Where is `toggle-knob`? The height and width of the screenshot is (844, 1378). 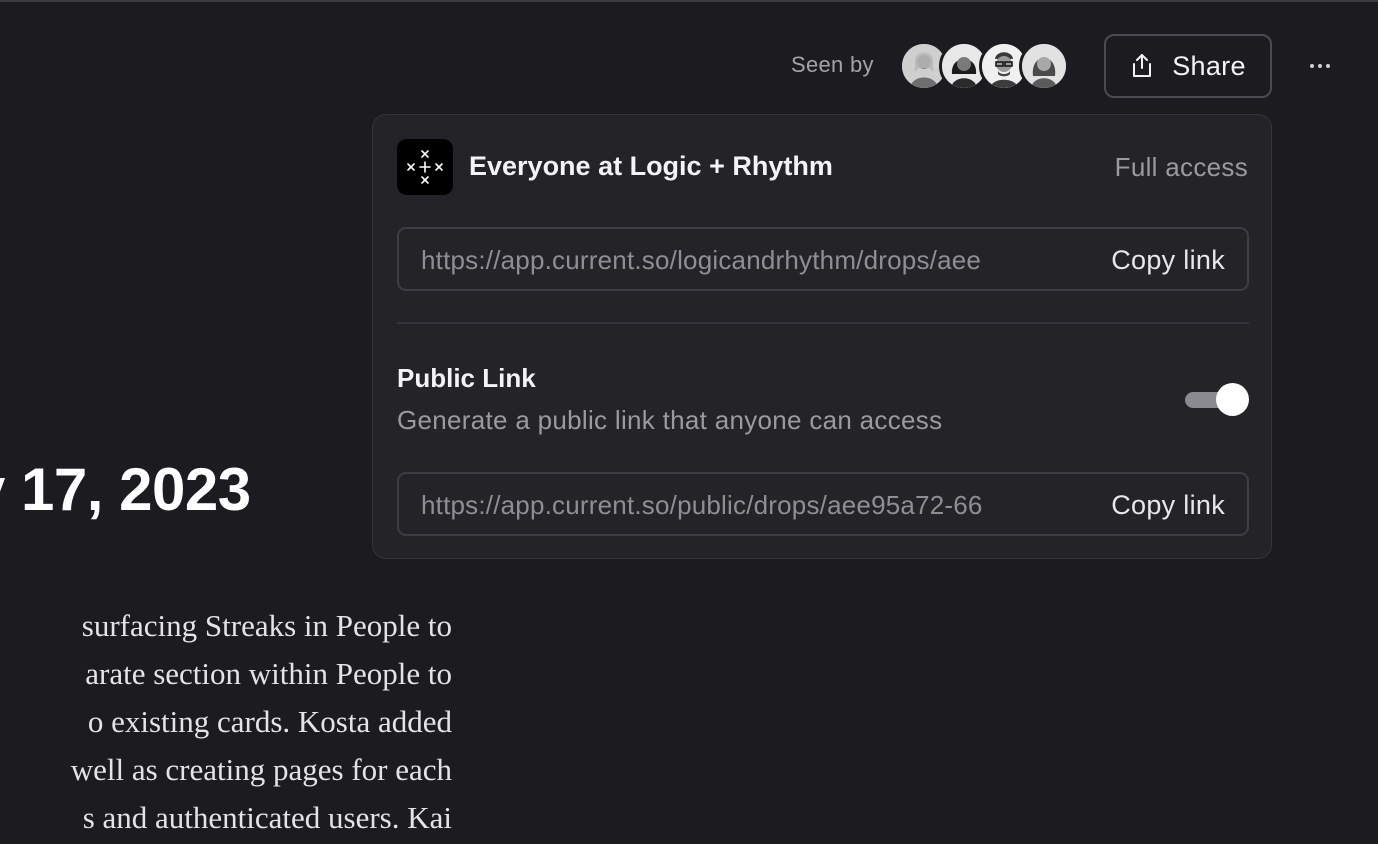 toggle-knob is located at coordinates (1232, 399).